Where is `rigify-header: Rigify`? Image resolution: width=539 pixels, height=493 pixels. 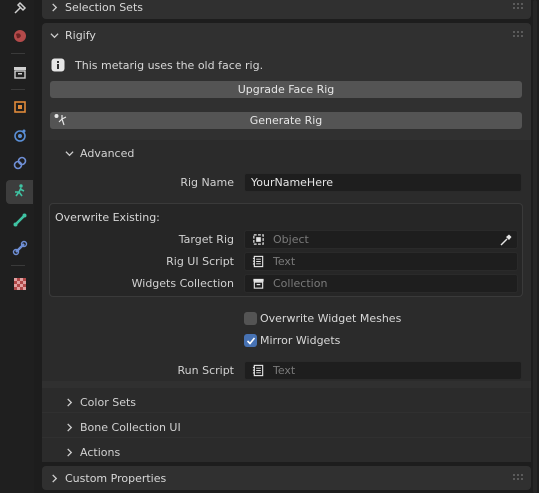
rigify-header: Rigify is located at coordinates (286, 35).